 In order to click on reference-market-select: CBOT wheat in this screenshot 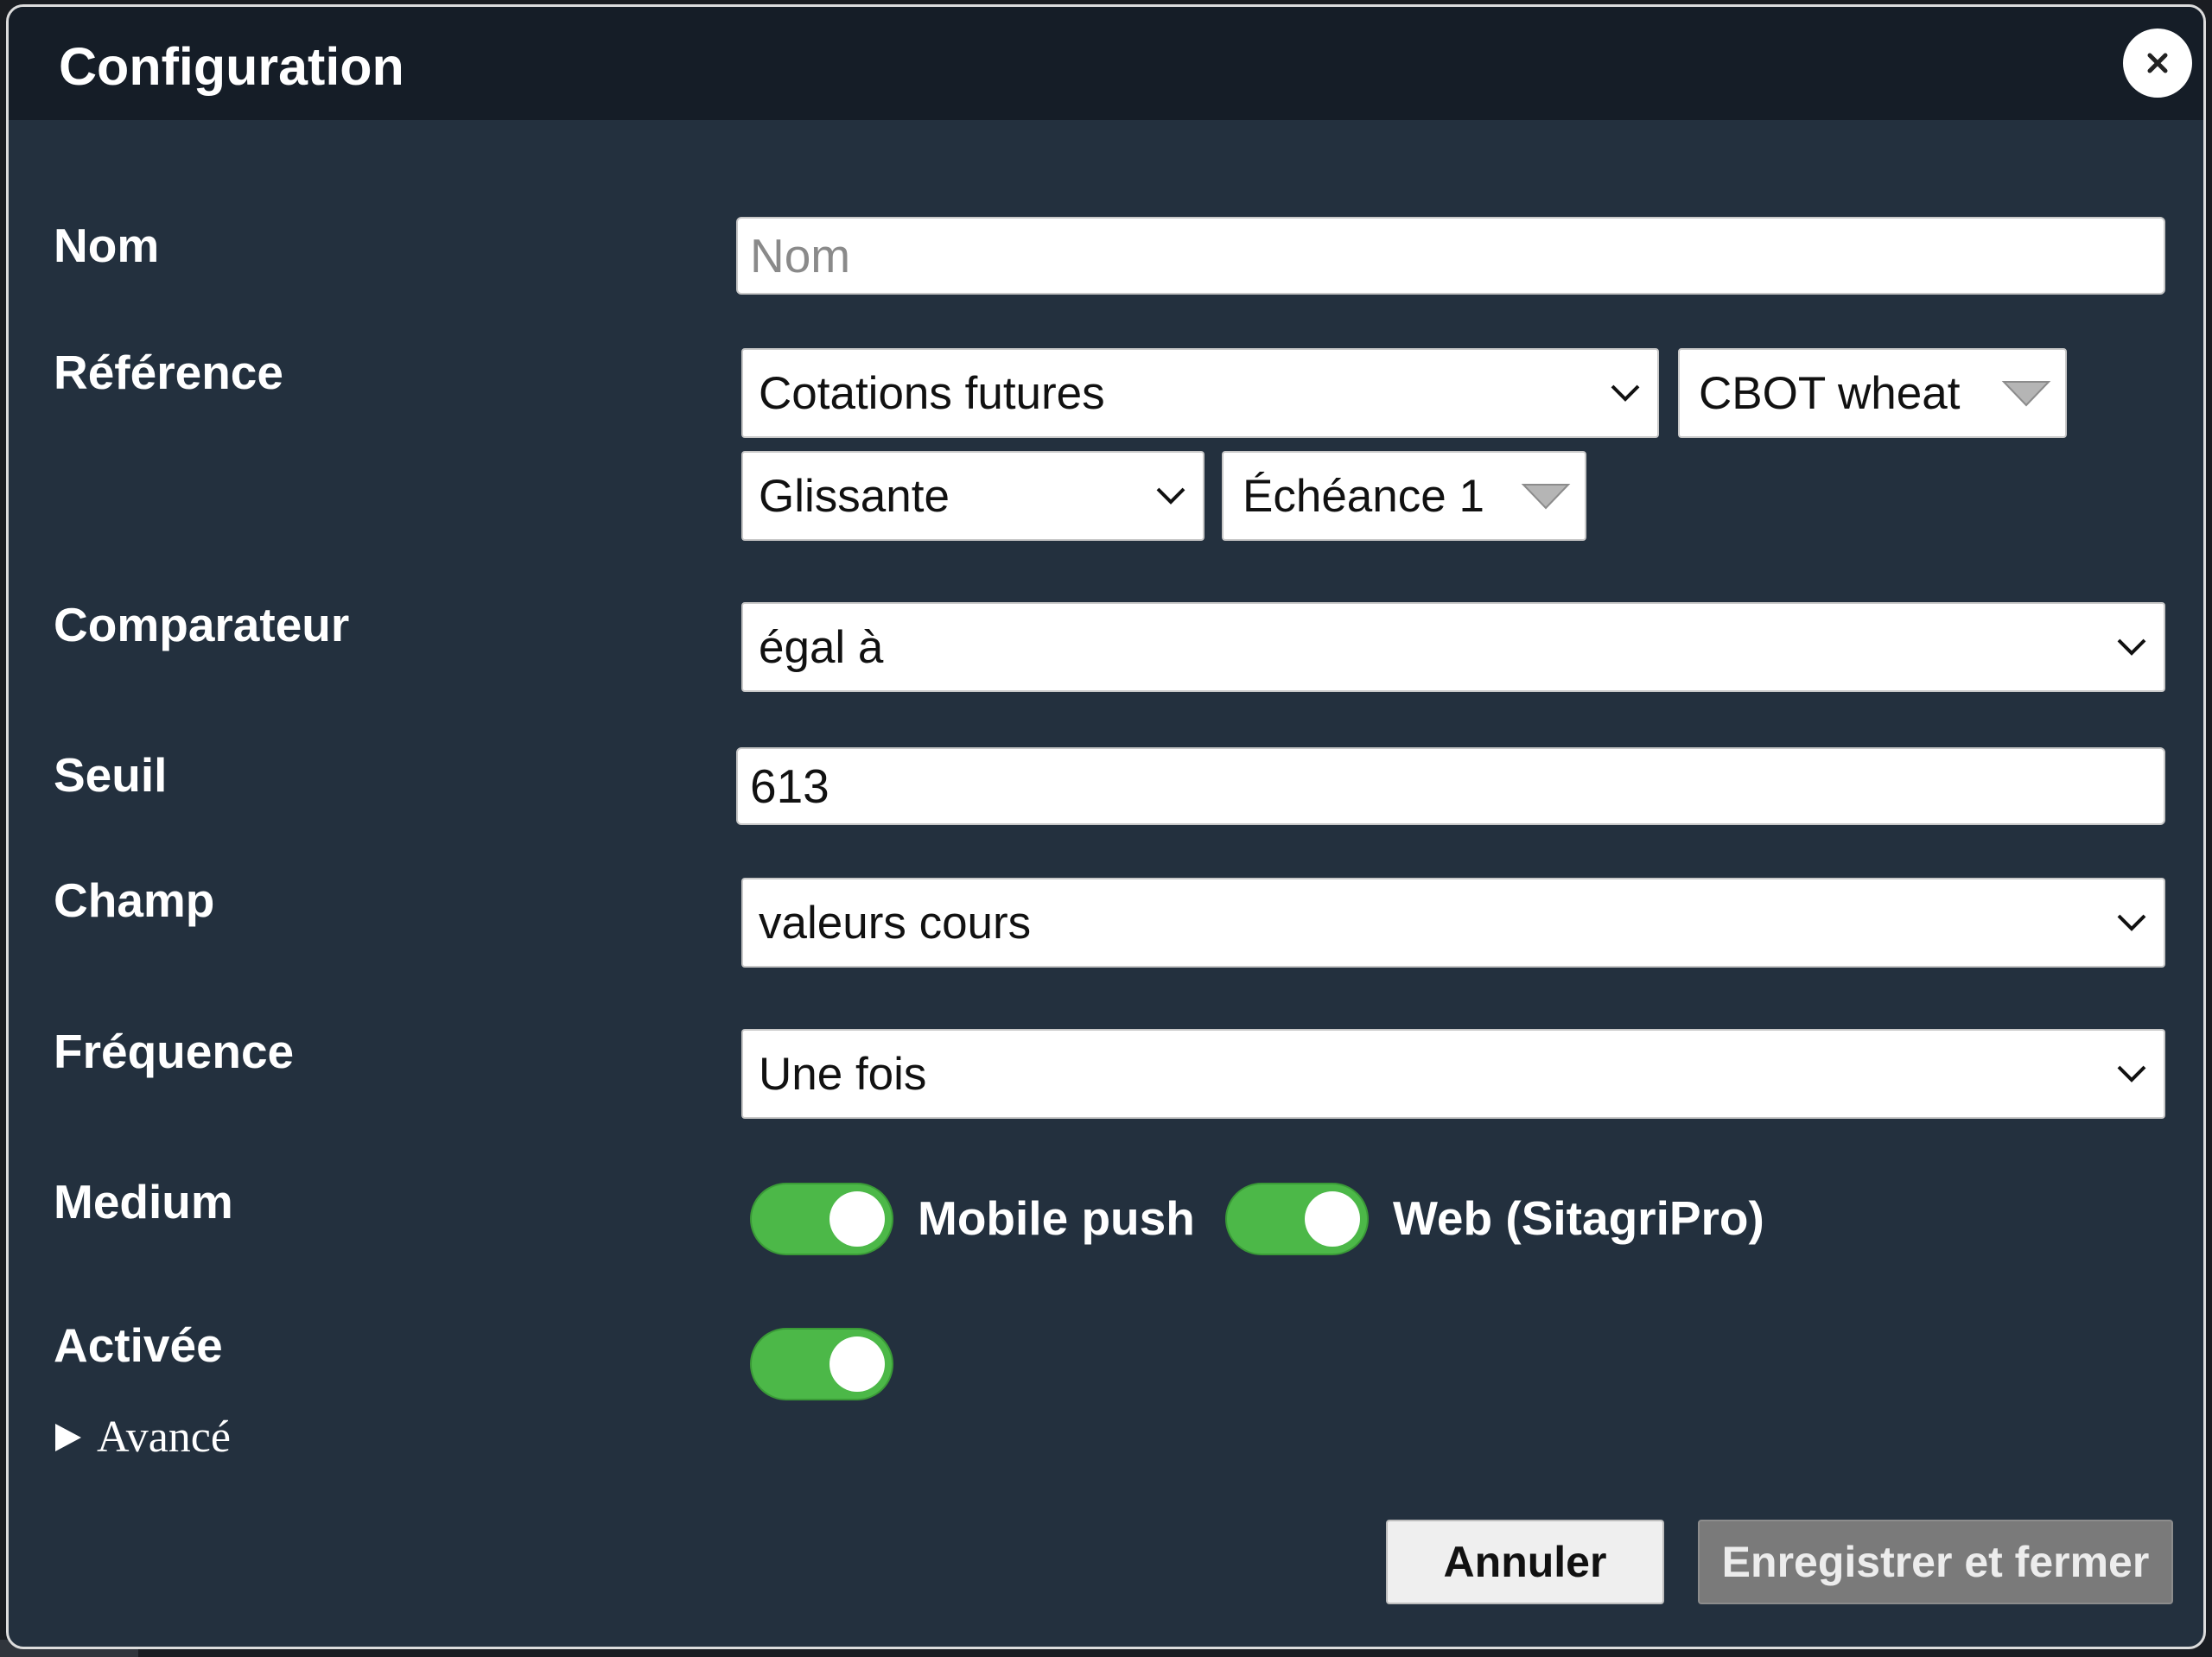, I will do `click(1873, 393)`.